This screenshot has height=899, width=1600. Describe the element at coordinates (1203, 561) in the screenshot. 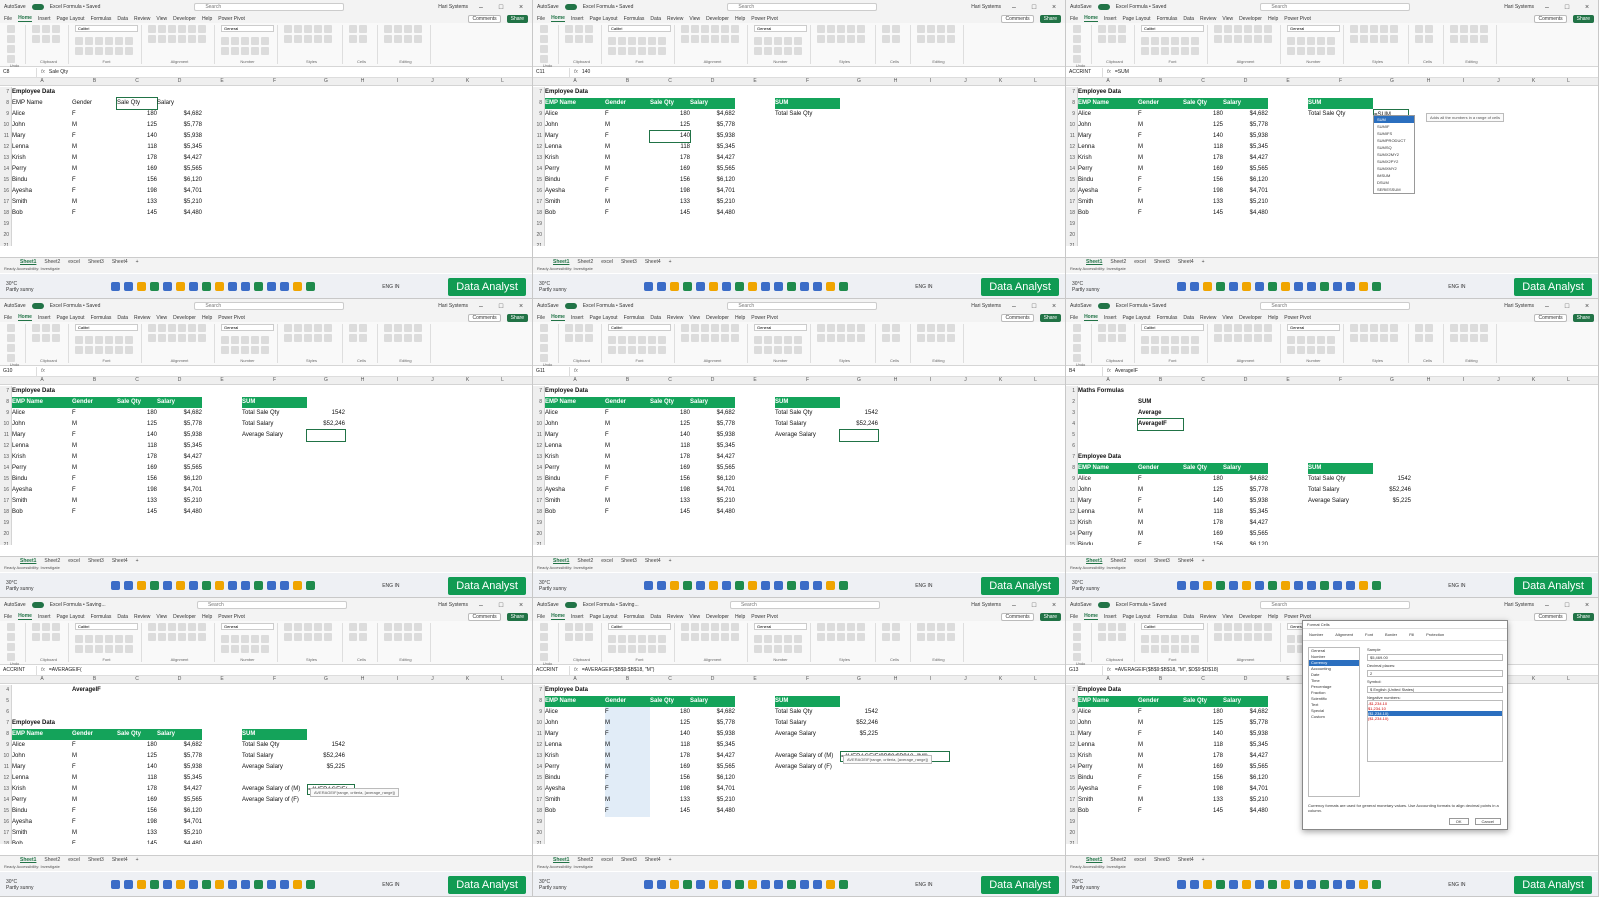

I see `add-sheet-icon: +` at that location.